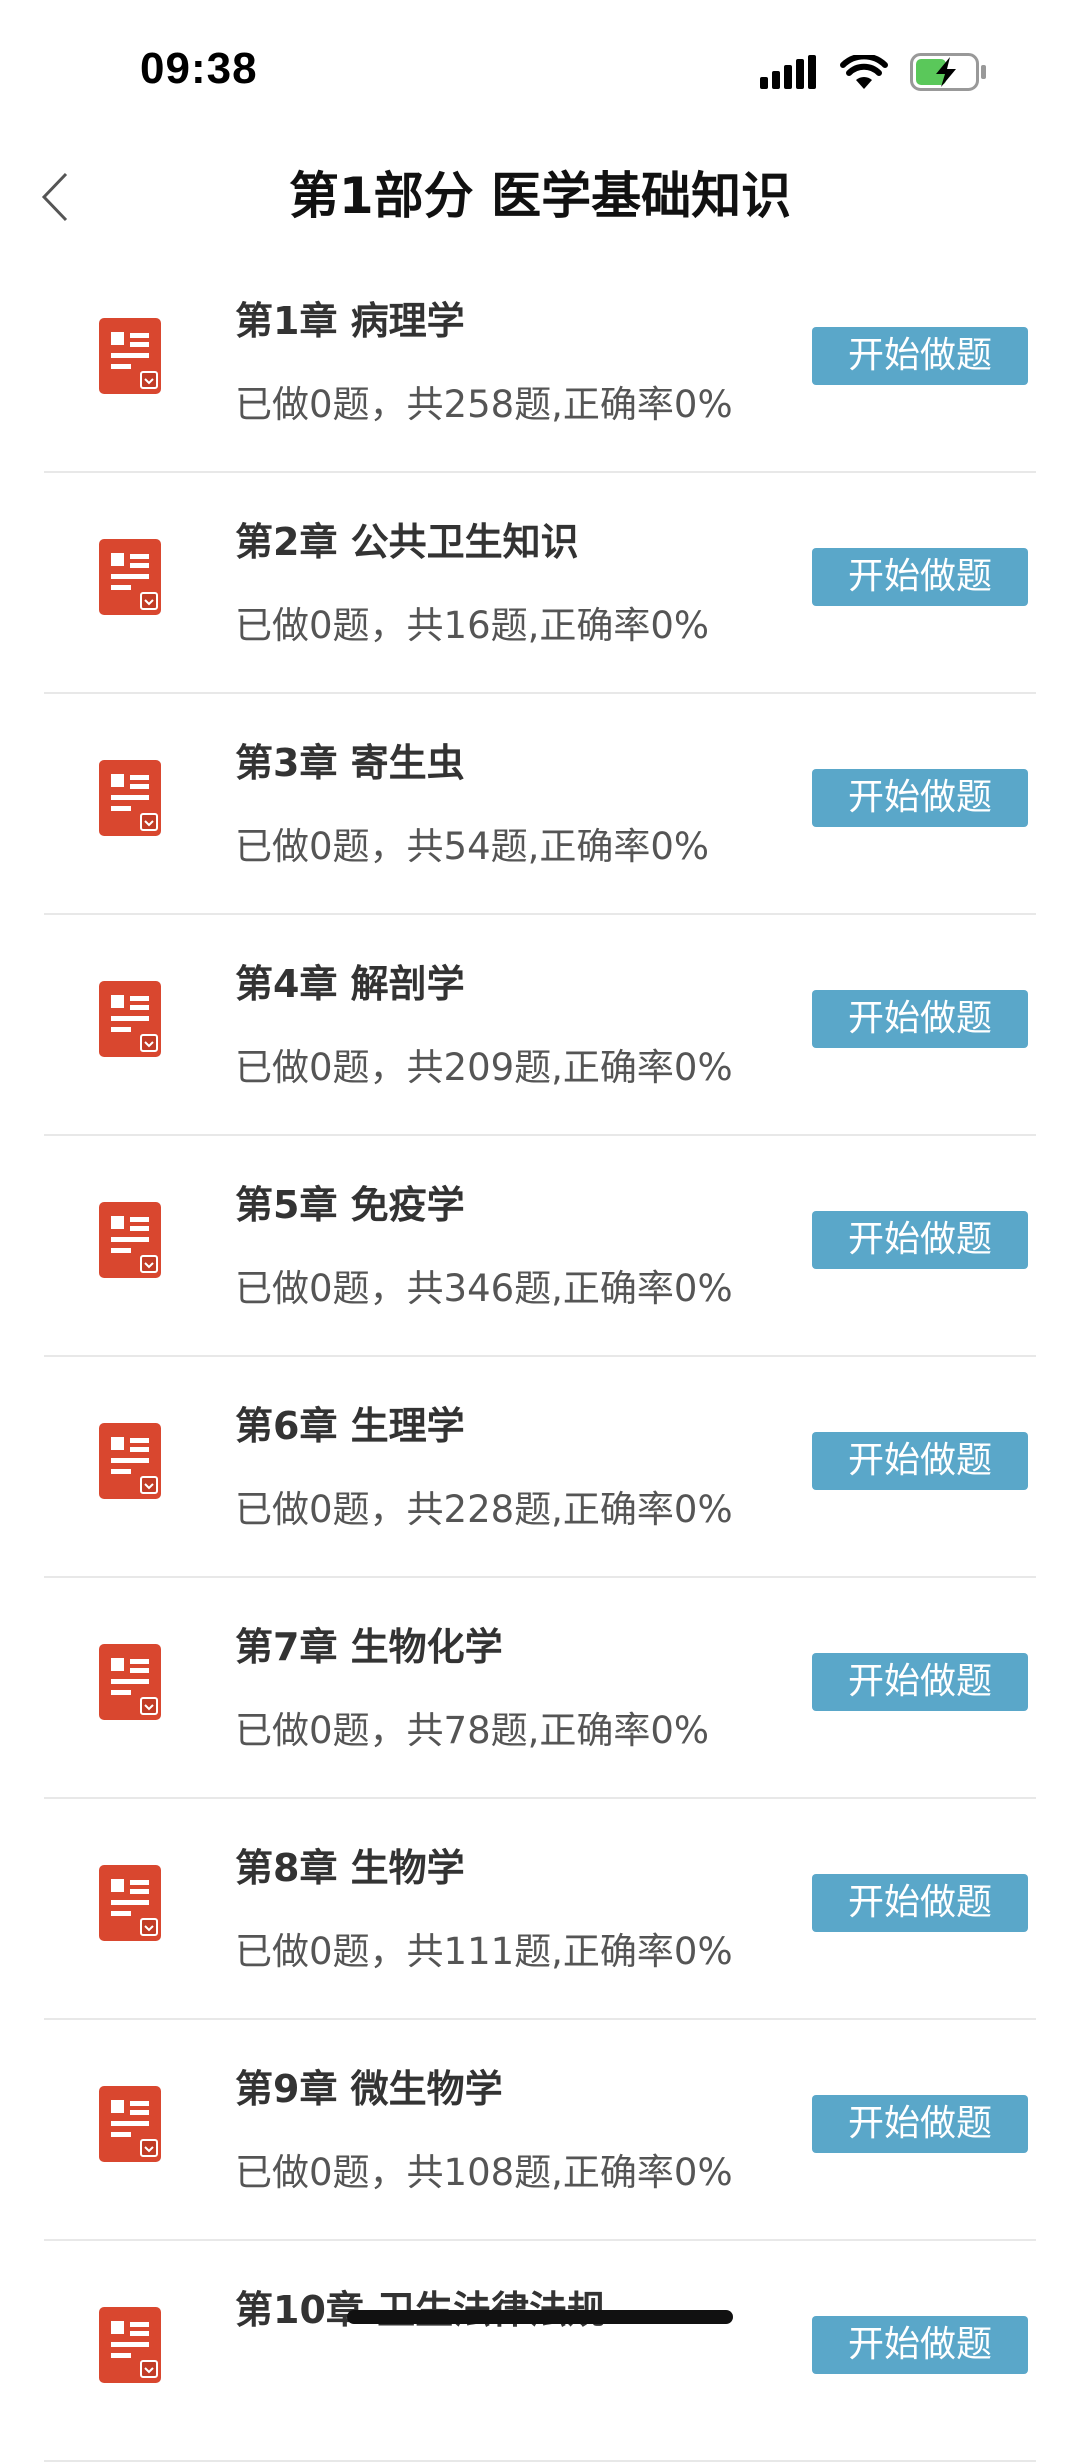 The image size is (1080, 2462). I want to click on list-item: 第3章 寄生虫已做0题，共54题,正确率0% 开始做题, so click(540, 804).